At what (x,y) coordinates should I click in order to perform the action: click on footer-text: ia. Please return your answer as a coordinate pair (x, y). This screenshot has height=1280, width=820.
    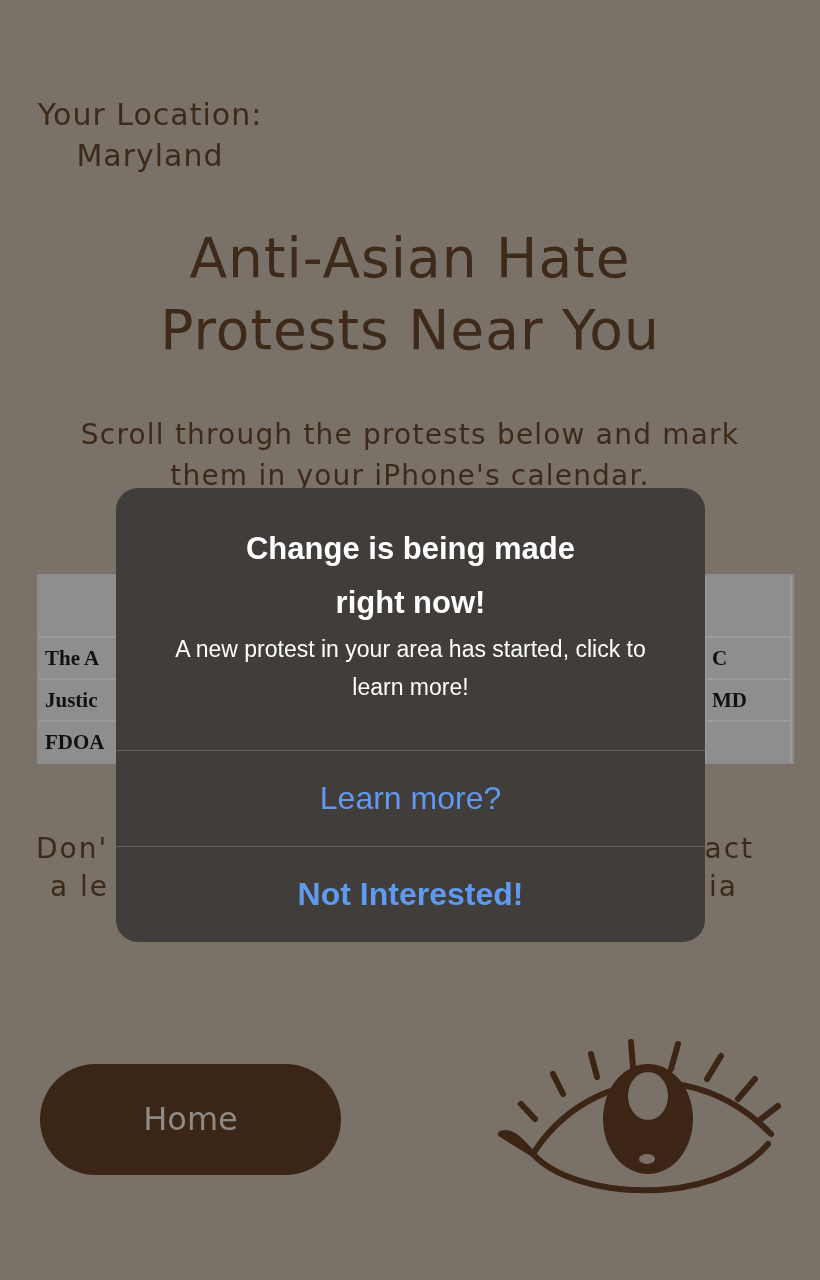
    Looking at the image, I should click on (723, 887).